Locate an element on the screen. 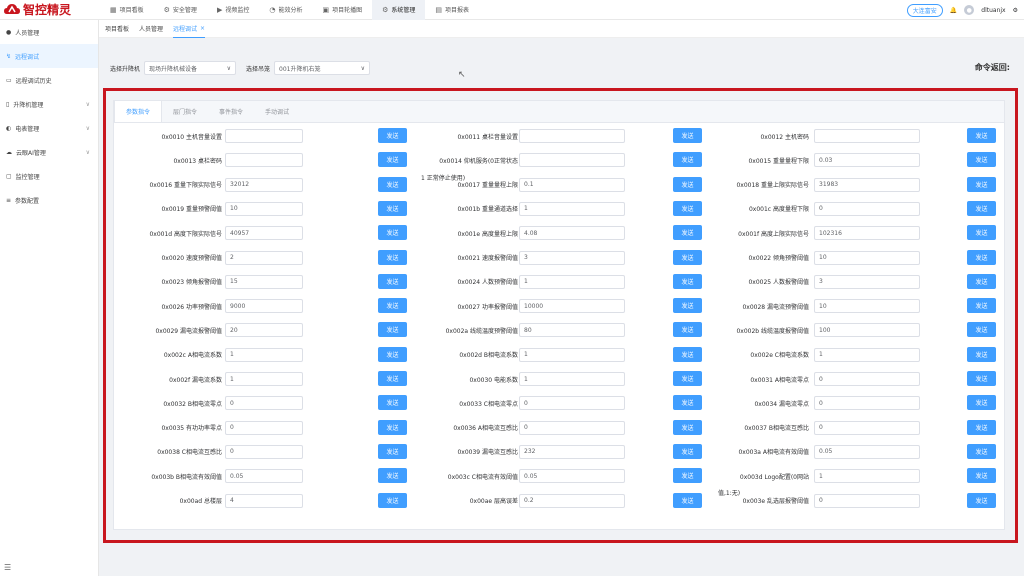 This screenshot has width=1024, height=576. sidebar-item: ≡ 参数配置 is located at coordinates (49, 200).